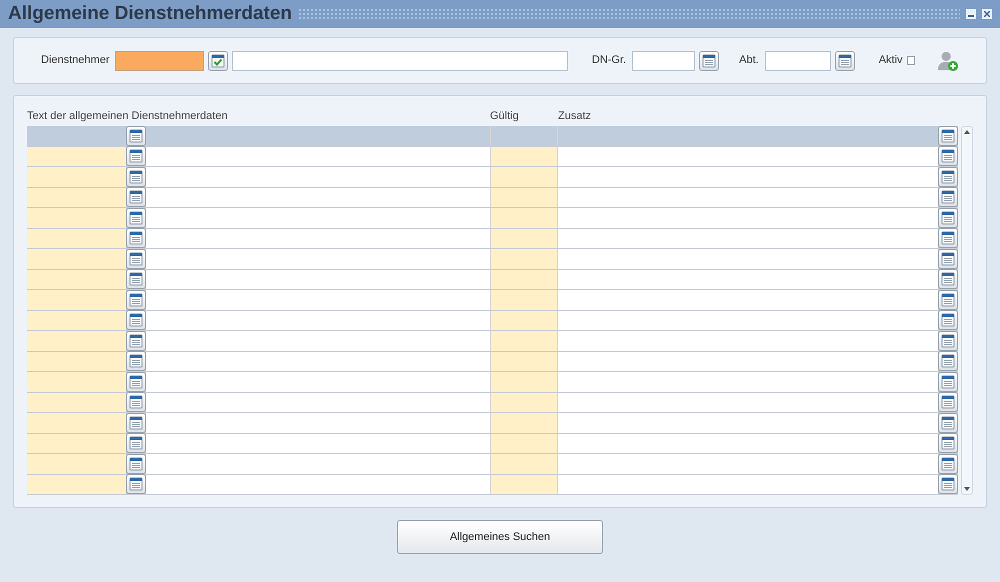 The image size is (1000, 582). Describe the element at coordinates (150, 14) in the screenshot. I see `window-title: Allgemeine Dienstnehmerdaten` at that location.